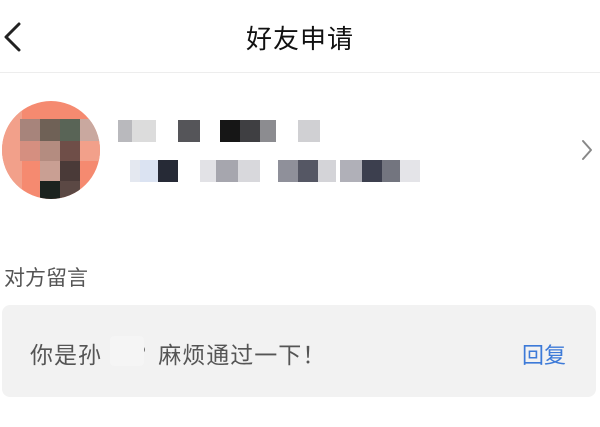  Describe the element at coordinates (51, 150) in the screenshot. I see `avatar` at that location.